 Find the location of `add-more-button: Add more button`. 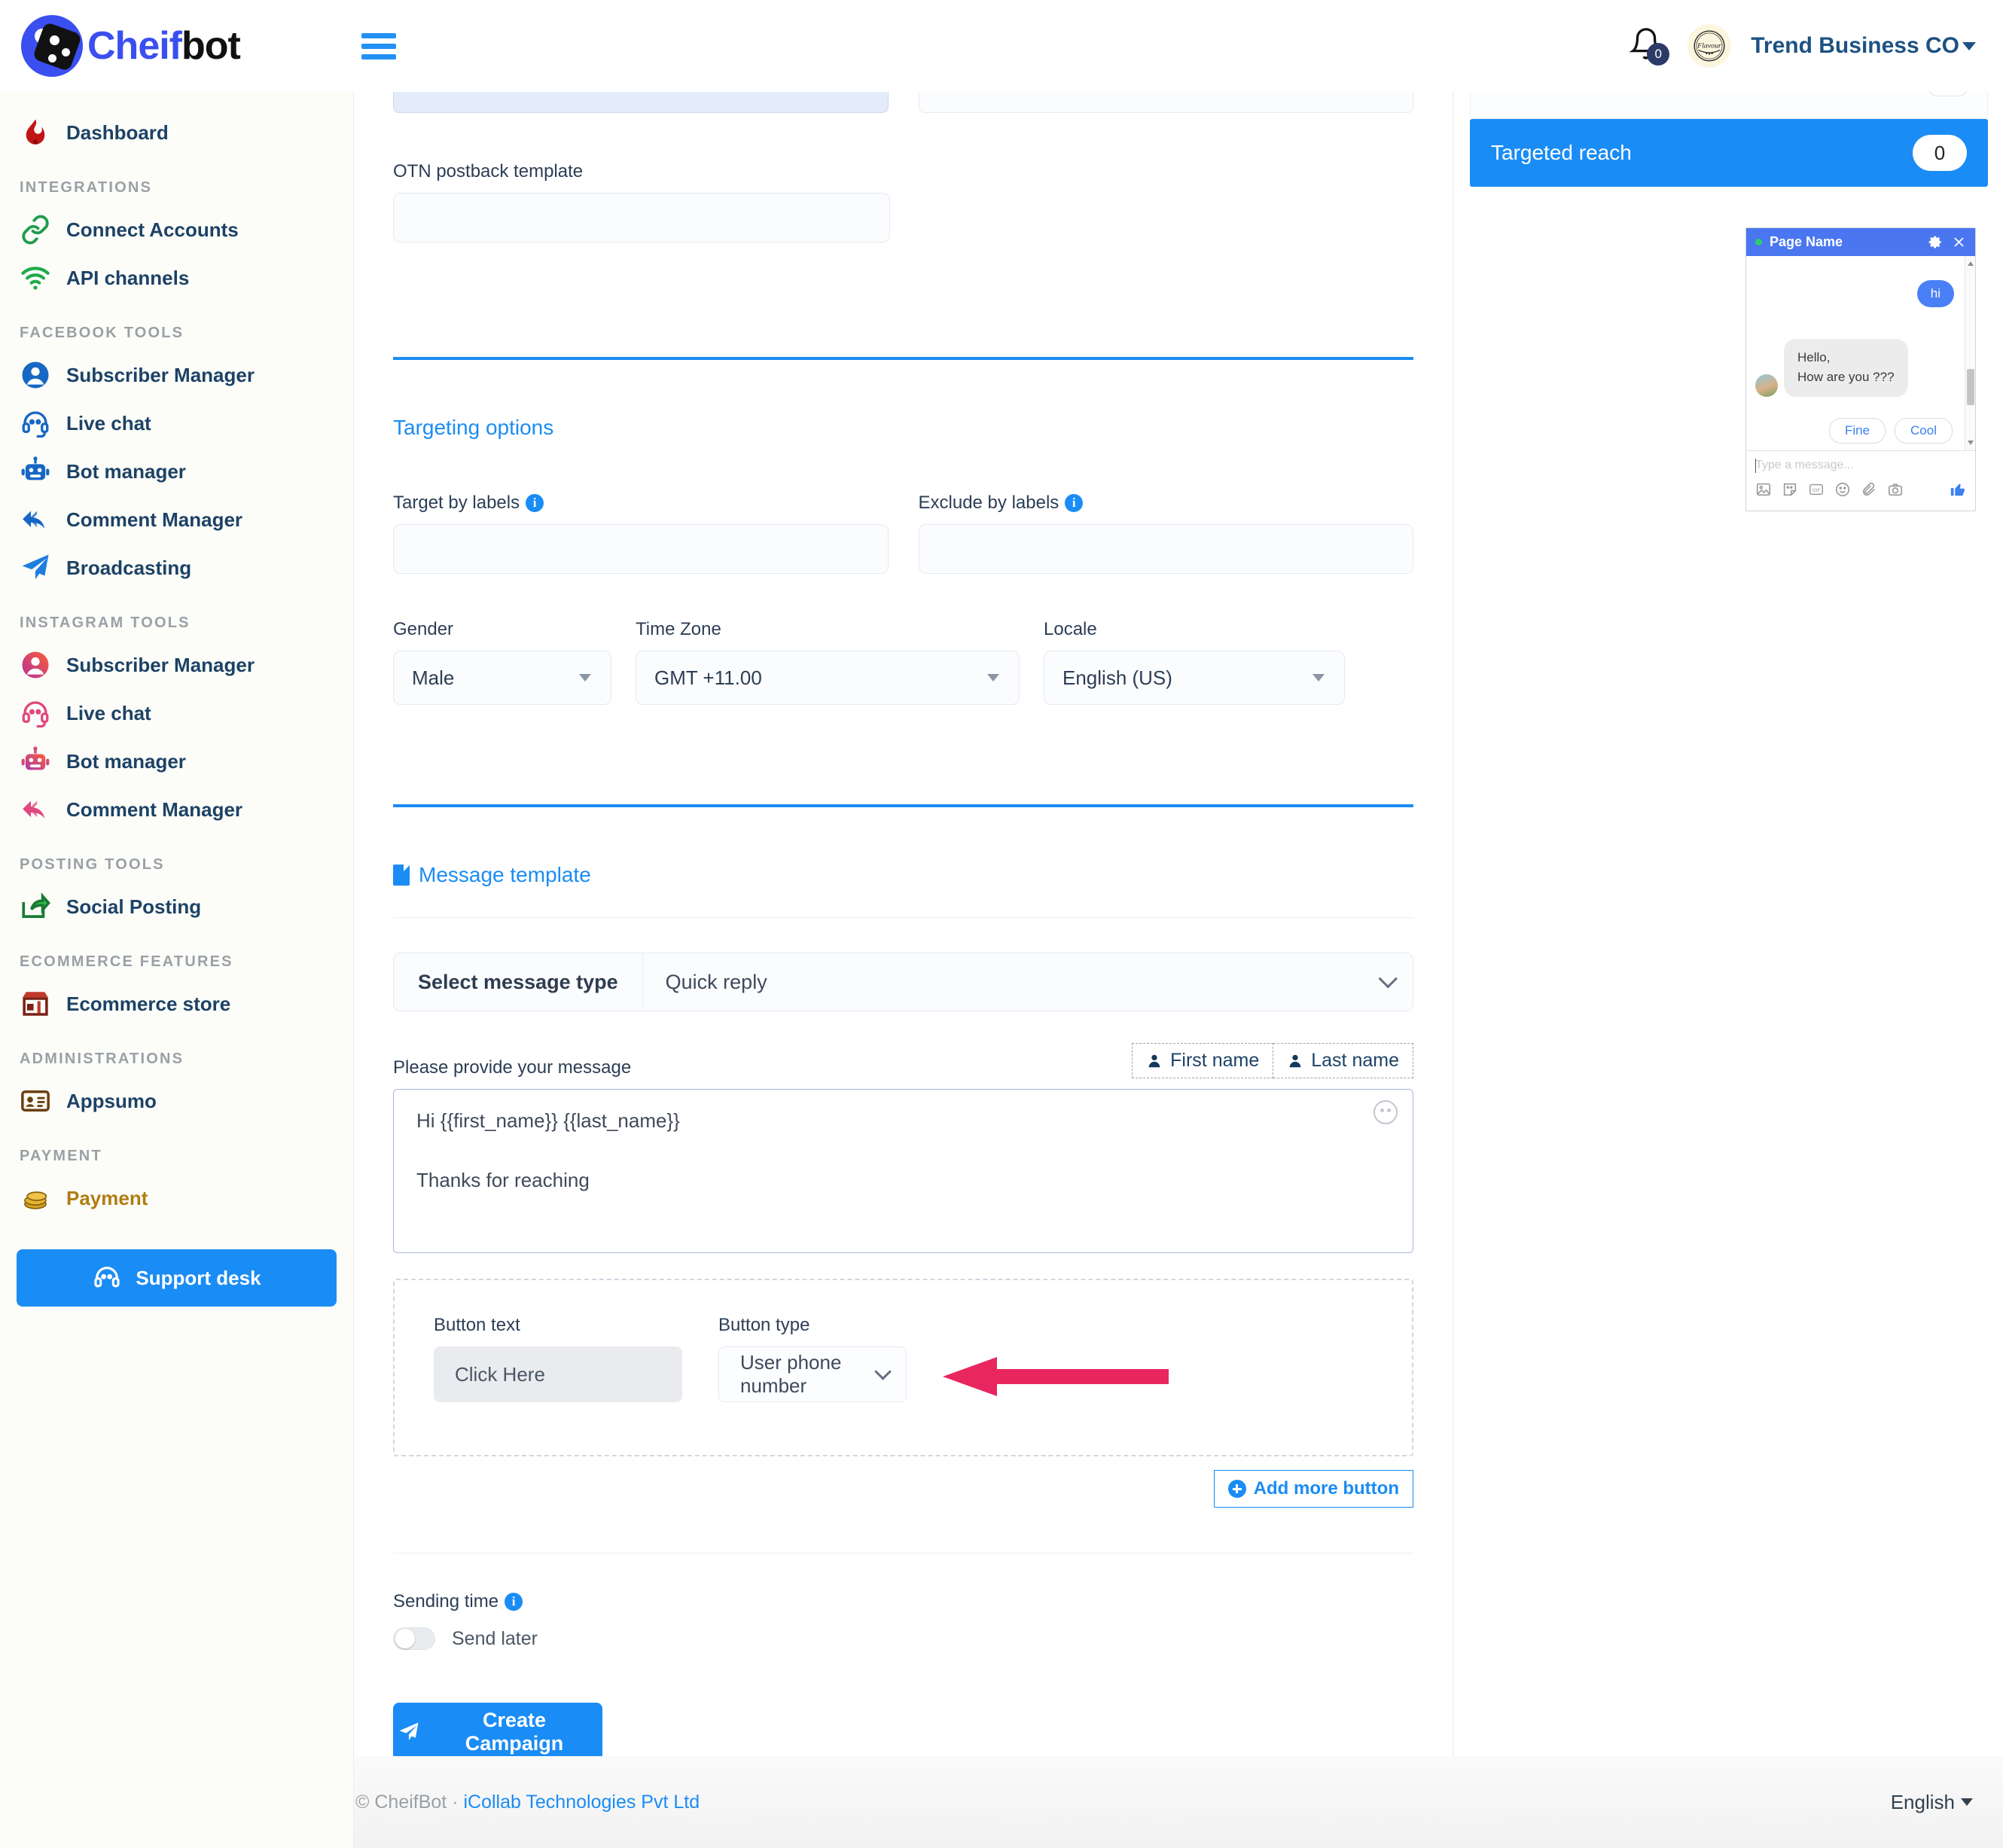

add-more-button: Add more button is located at coordinates (1313, 1489).